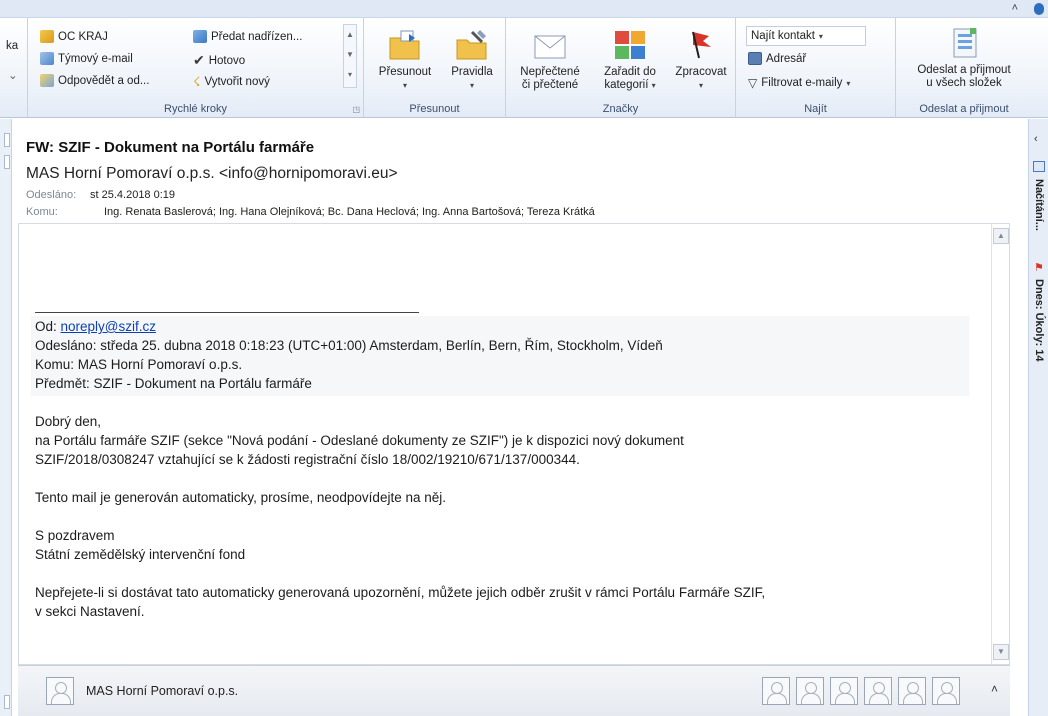  Describe the element at coordinates (140, 554) in the screenshot. I see `closing-line-2: Státní zemědělský intervenční fond` at that location.